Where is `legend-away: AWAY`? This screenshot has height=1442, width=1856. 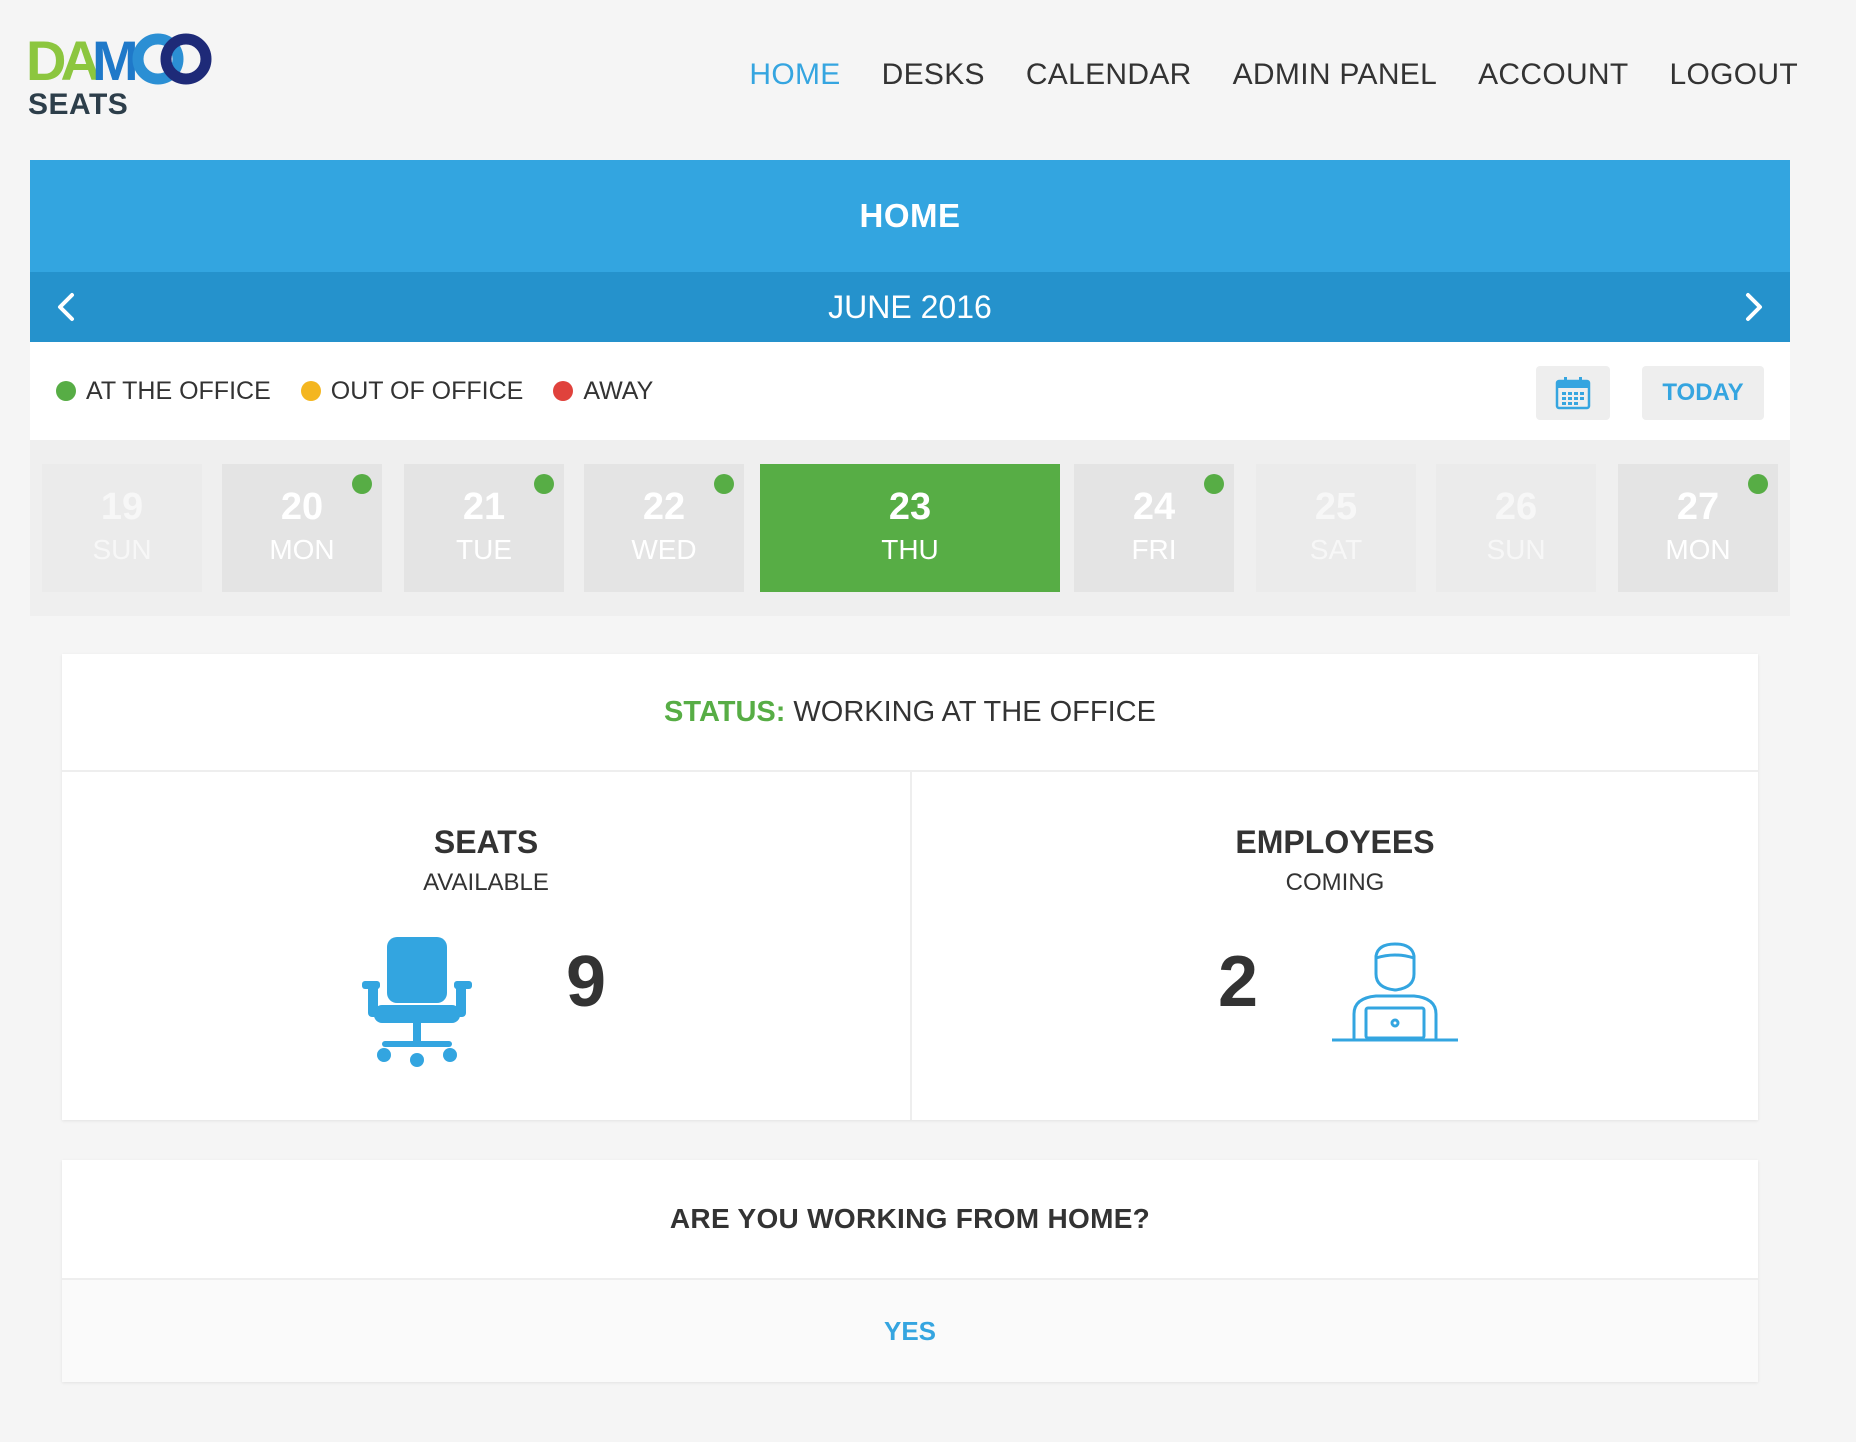 legend-away: AWAY is located at coordinates (603, 391).